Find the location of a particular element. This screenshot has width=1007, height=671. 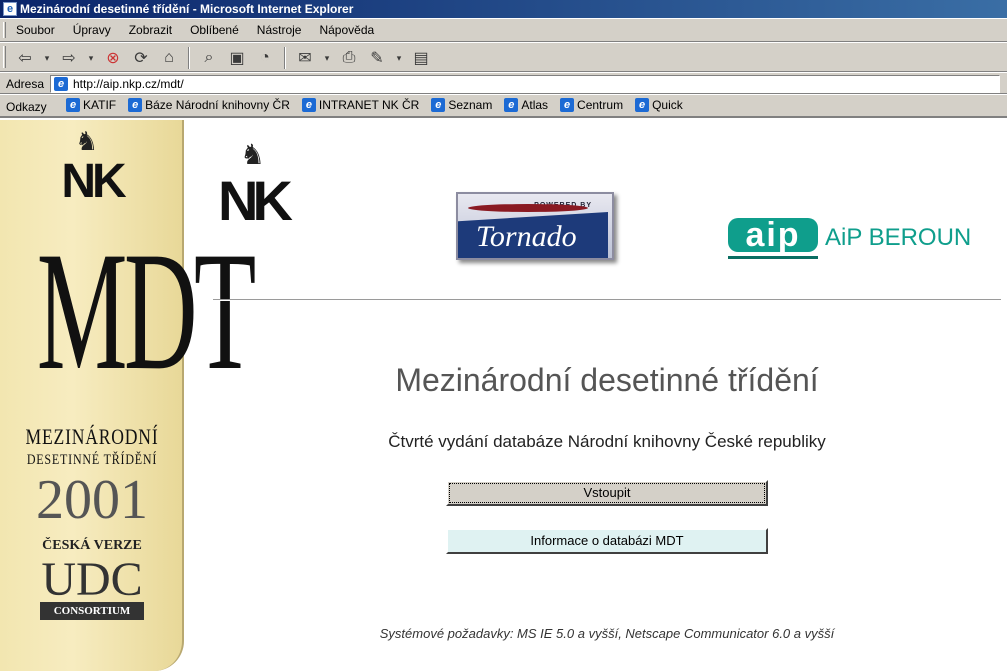

menu-napoveda: Nápověda is located at coordinates (346, 30).